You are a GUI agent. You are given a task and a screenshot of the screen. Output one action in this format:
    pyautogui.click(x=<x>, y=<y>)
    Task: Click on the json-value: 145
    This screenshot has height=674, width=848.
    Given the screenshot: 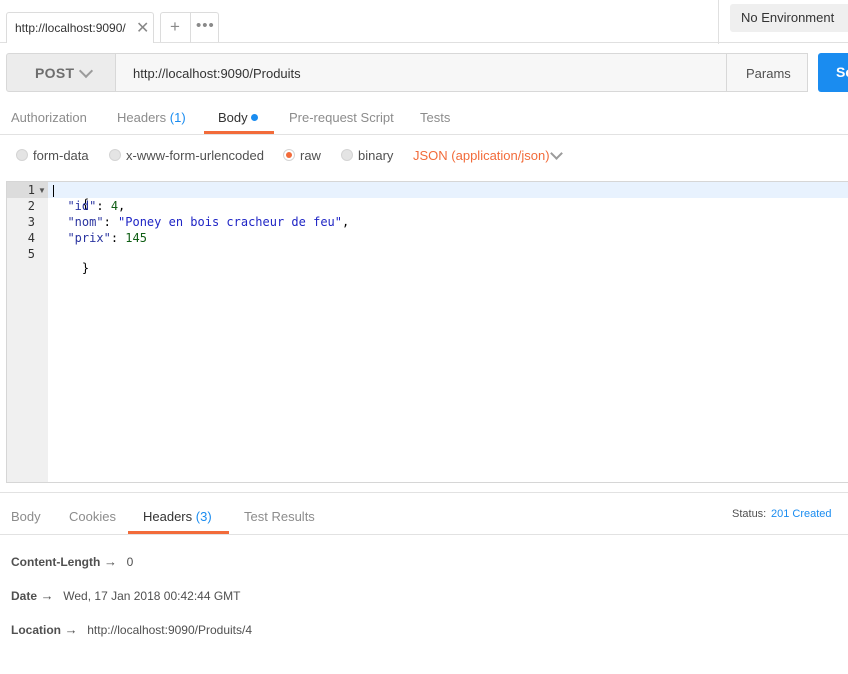 What is the action you would take?
    pyautogui.click(x=136, y=238)
    